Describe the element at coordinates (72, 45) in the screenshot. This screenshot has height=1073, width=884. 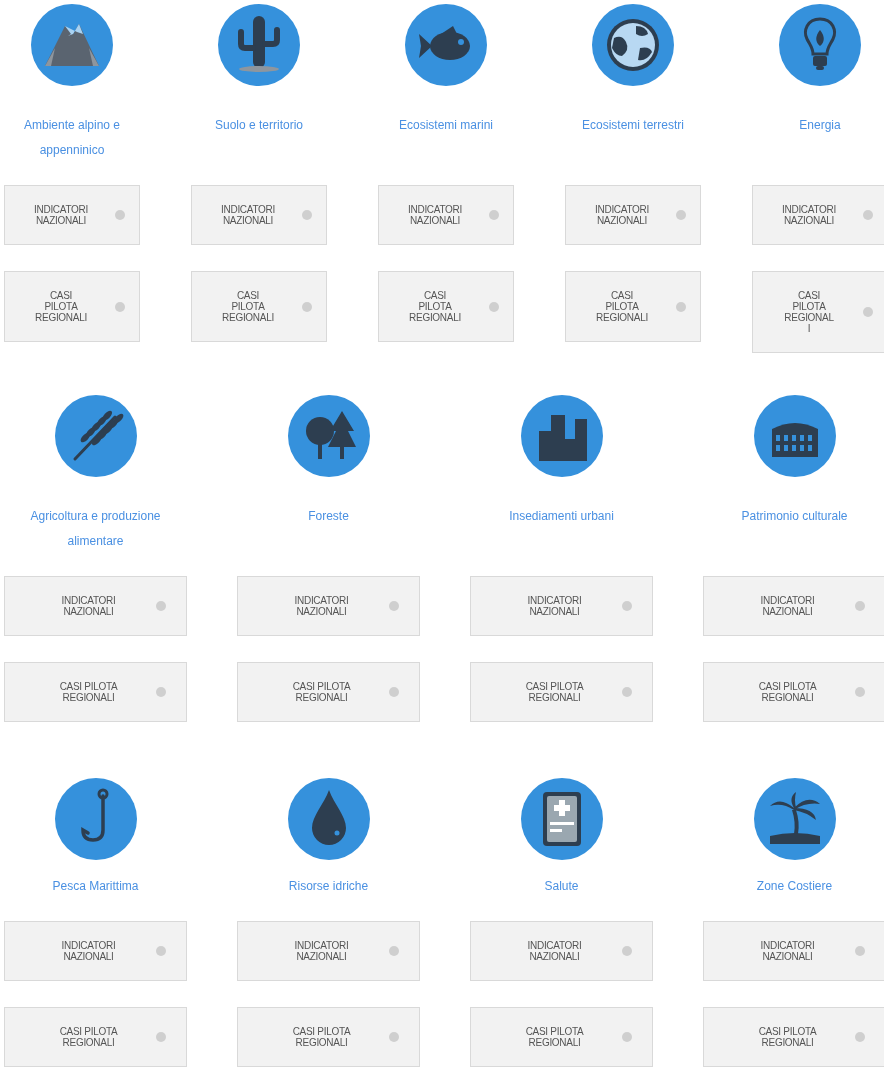
I see `mountain-icon` at that location.